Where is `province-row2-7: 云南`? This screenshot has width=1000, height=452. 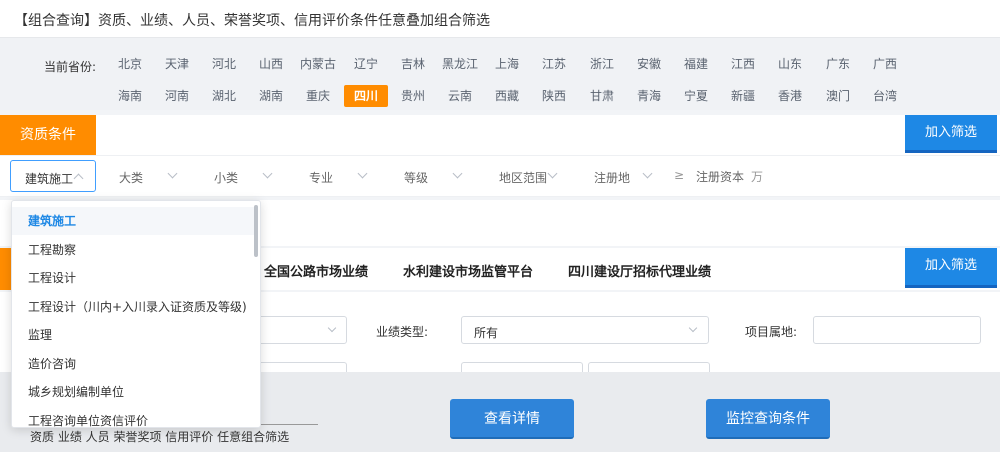 province-row2-7: 云南 is located at coordinates (460, 96).